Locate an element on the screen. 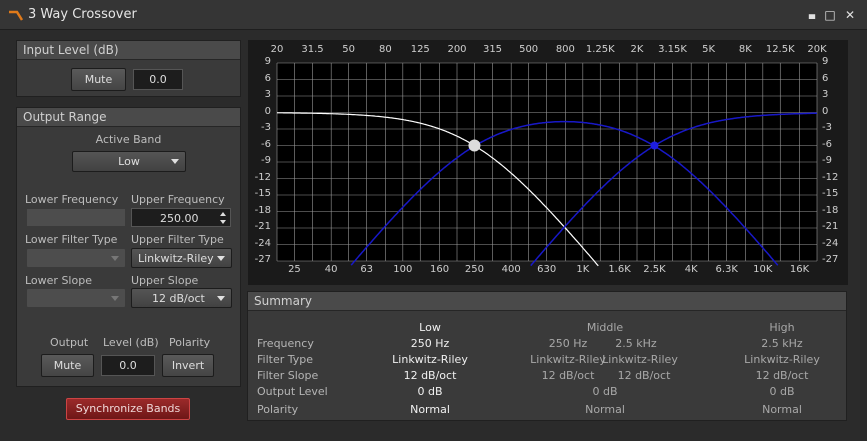 This screenshot has width=867, height=441. summary-row-filter-slope: Filter Slope is located at coordinates (288, 375).